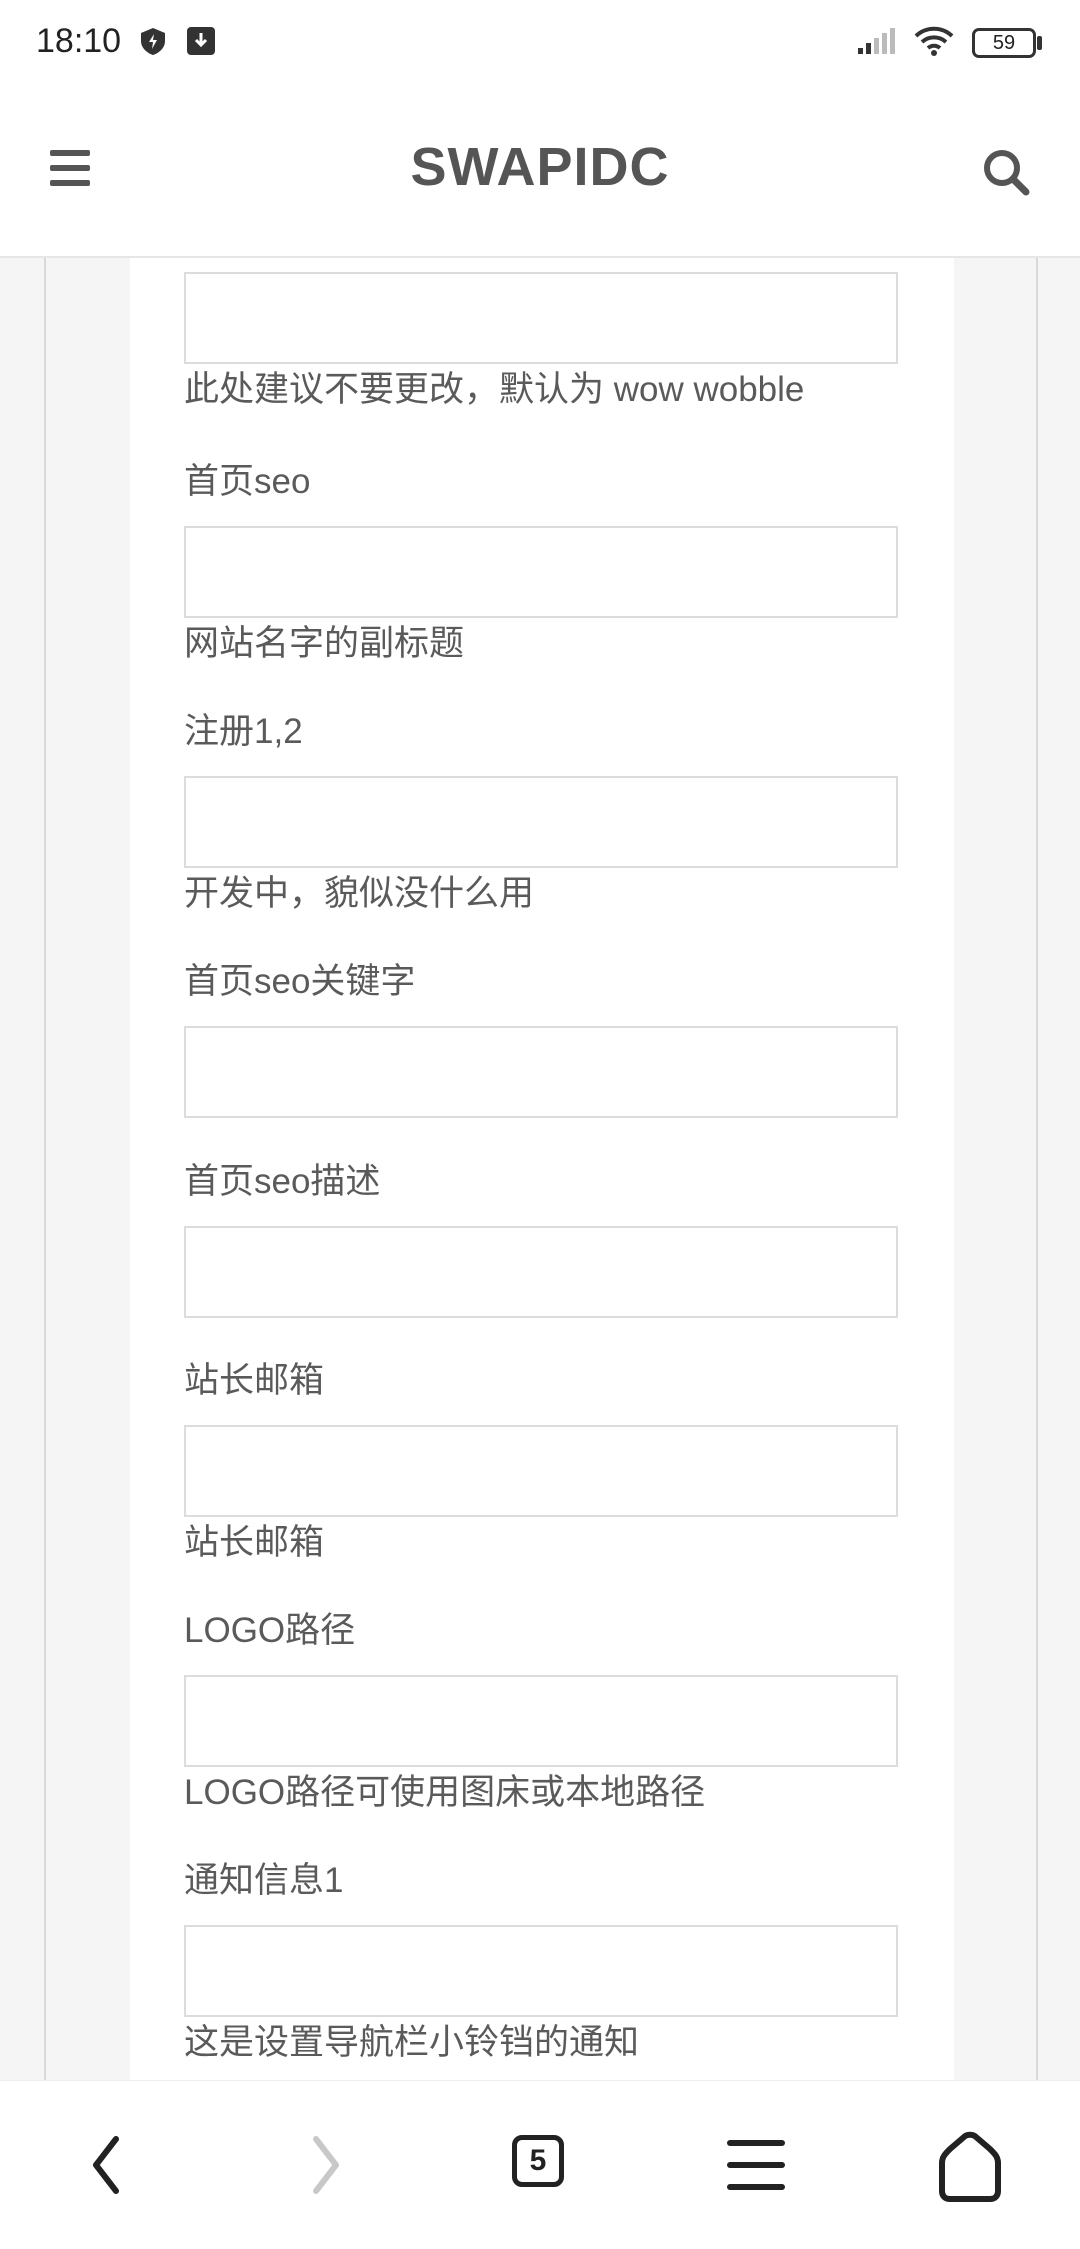 This screenshot has width=1080, height=2249. I want to click on back-icon, so click(108, 2165).